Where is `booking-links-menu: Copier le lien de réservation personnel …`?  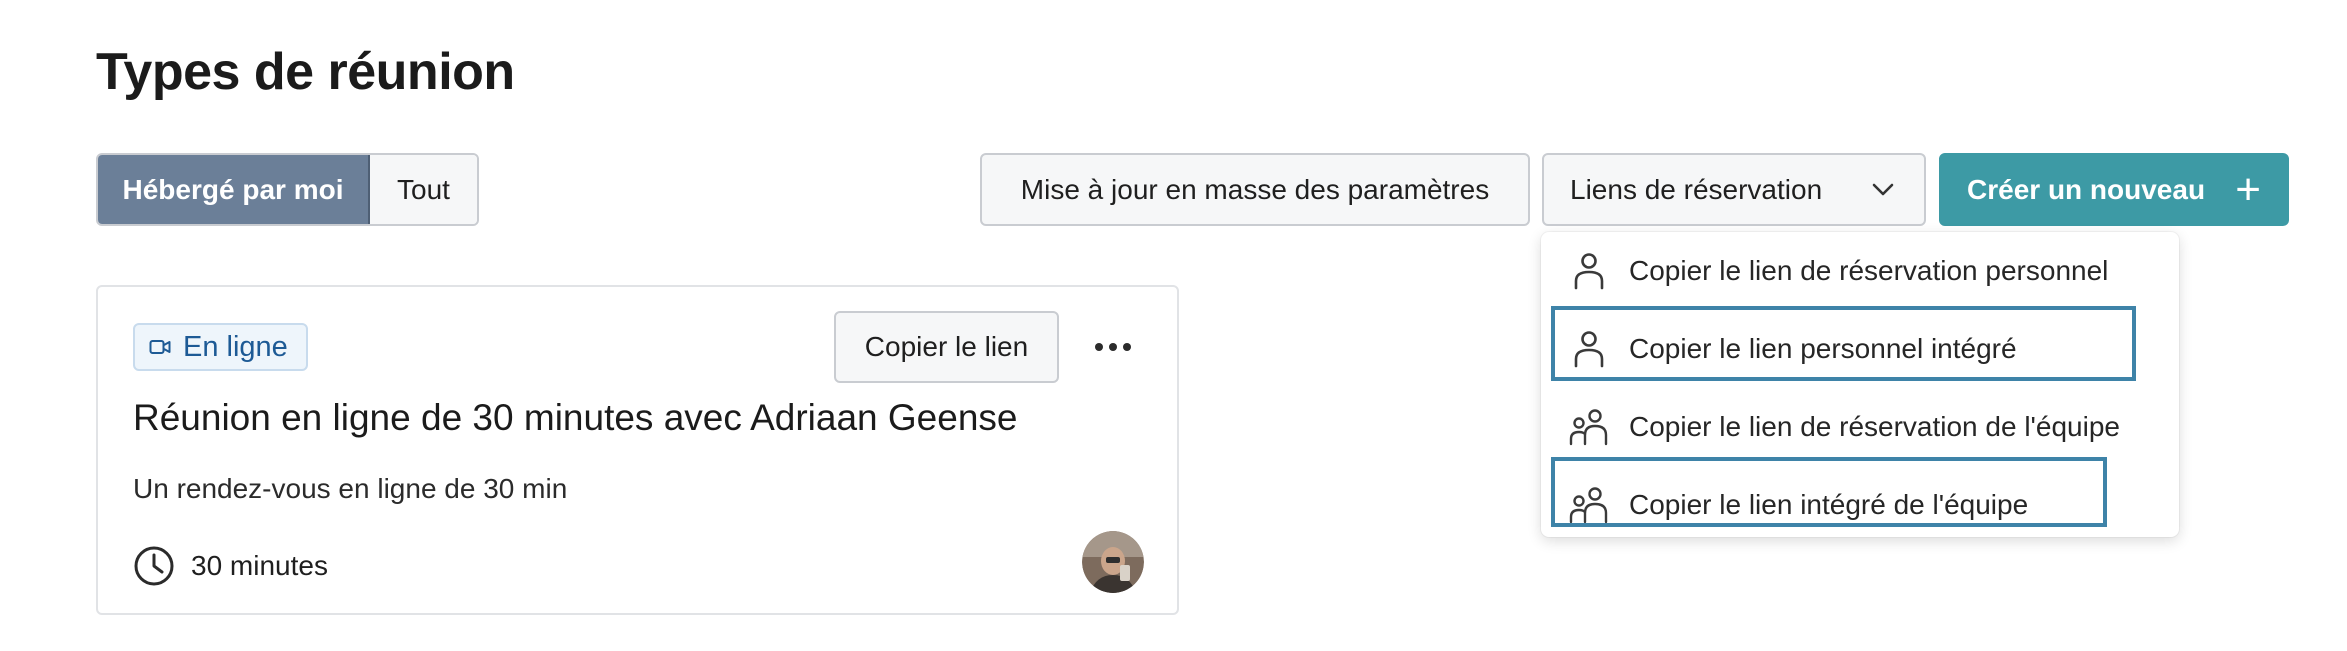 booking-links-menu: Copier le lien de réservation personnel … is located at coordinates (1860, 384).